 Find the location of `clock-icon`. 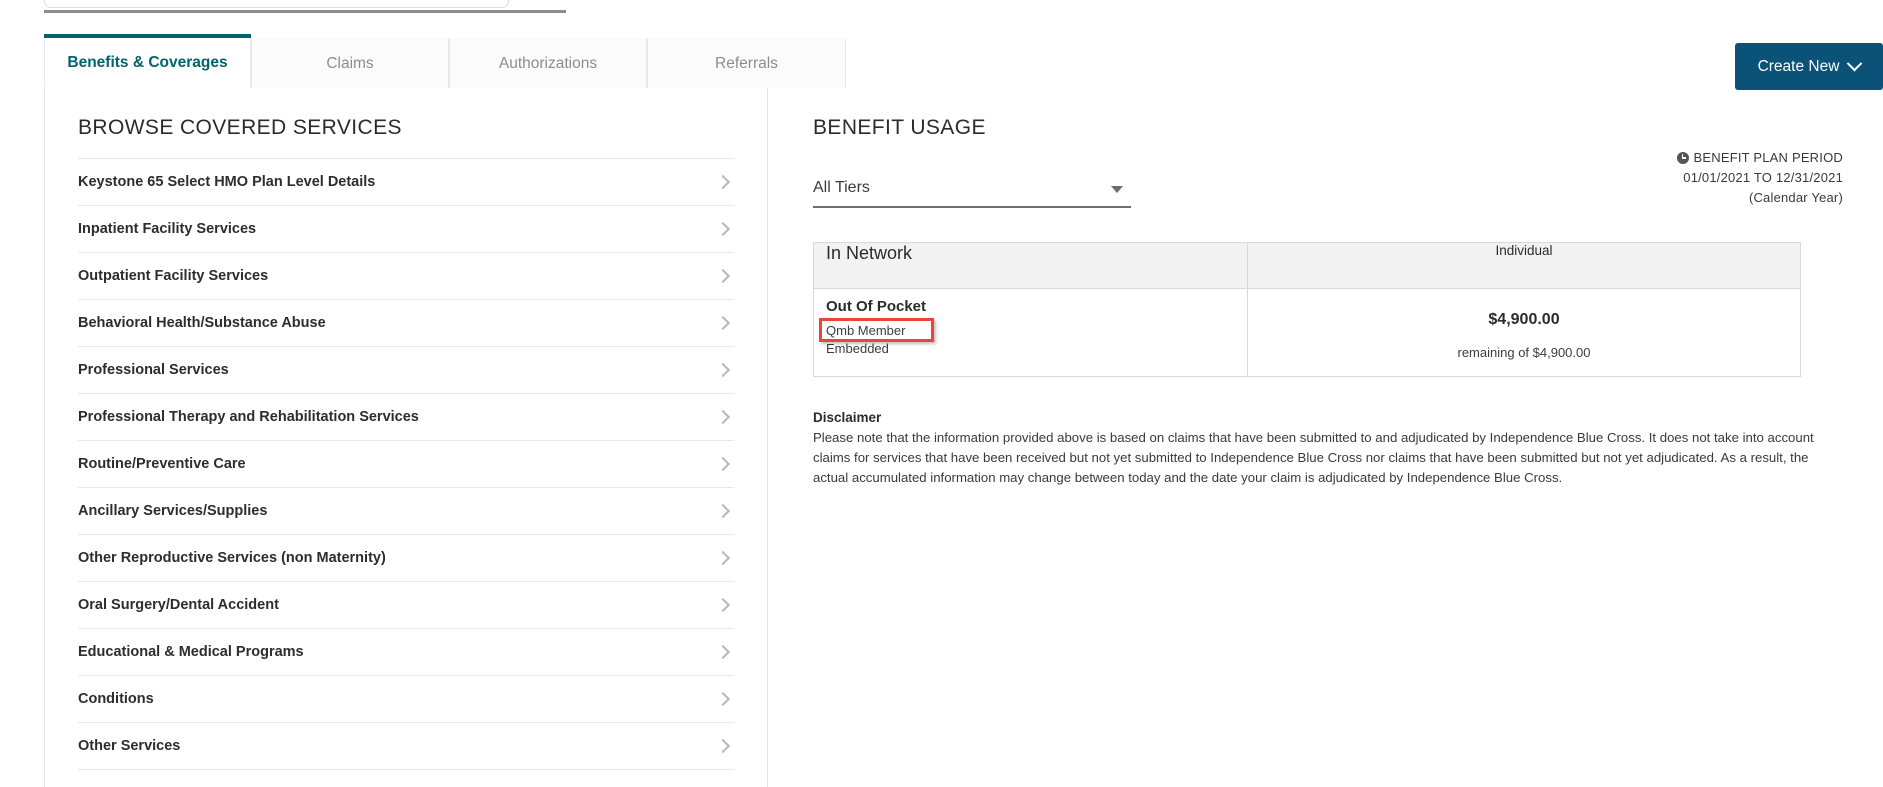

clock-icon is located at coordinates (1682, 157).